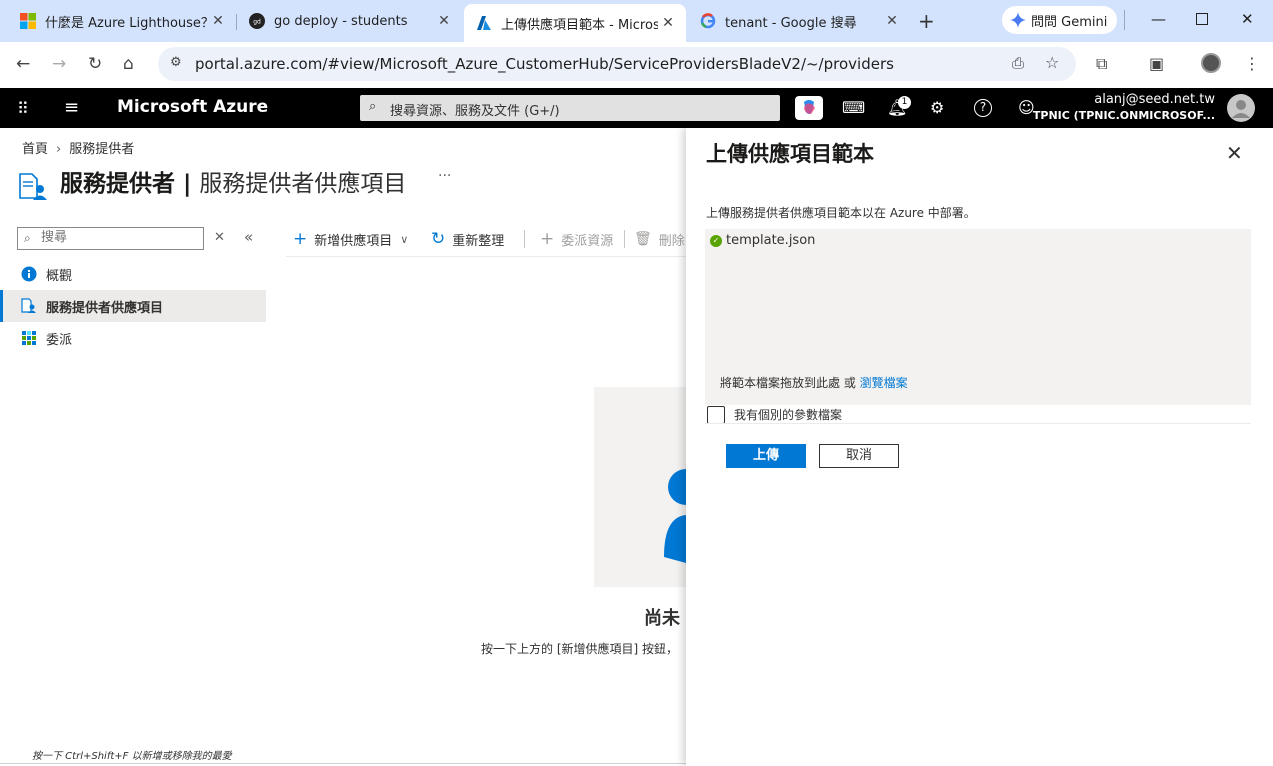 Image resolution: width=1273 pixels, height=766 pixels. I want to click on menu-search-input, so click(116, 237).